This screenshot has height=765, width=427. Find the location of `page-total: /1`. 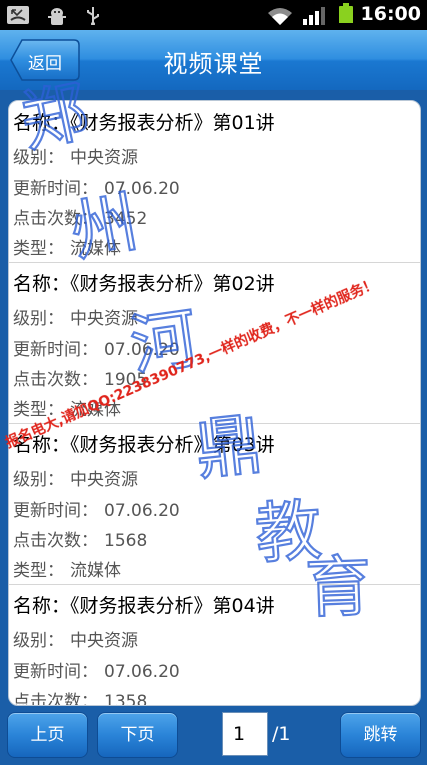

page-total: /1 is located at coordinates (281, 734).